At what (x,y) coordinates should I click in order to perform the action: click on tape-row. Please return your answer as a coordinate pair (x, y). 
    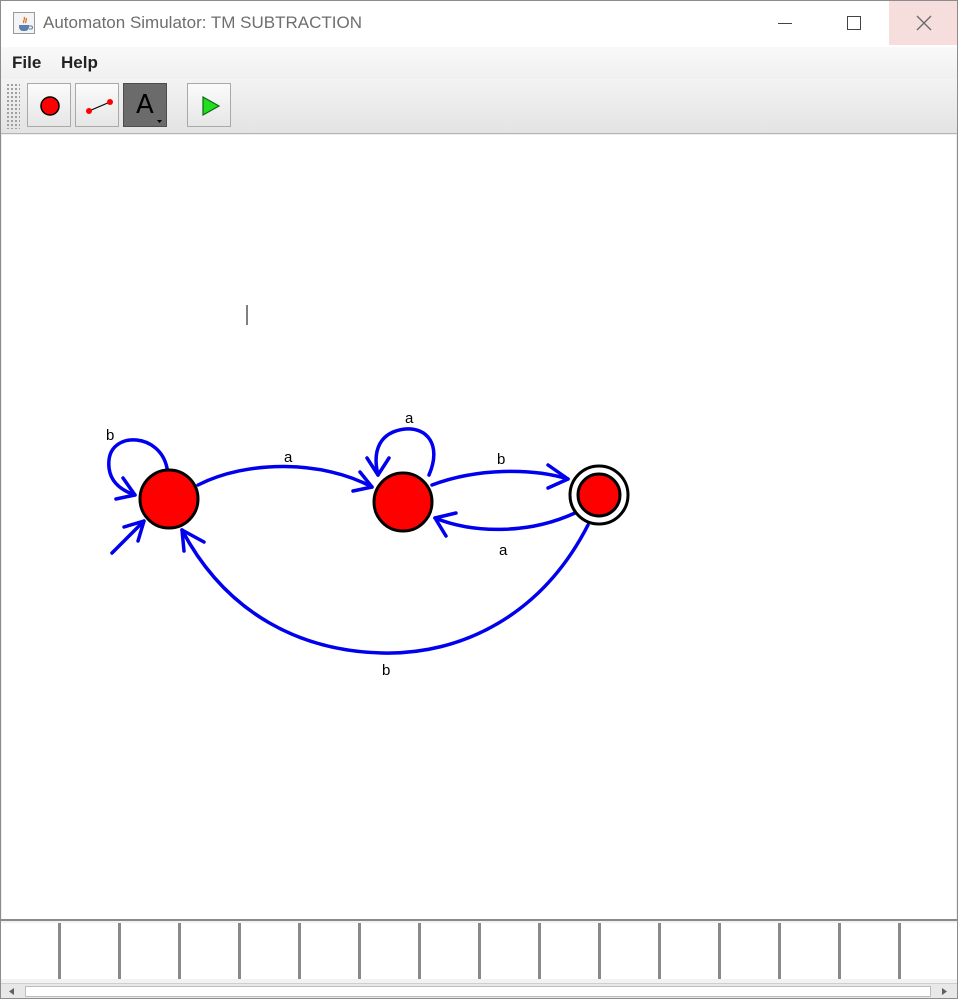
    Looking at the image, I should click on (479, 952).